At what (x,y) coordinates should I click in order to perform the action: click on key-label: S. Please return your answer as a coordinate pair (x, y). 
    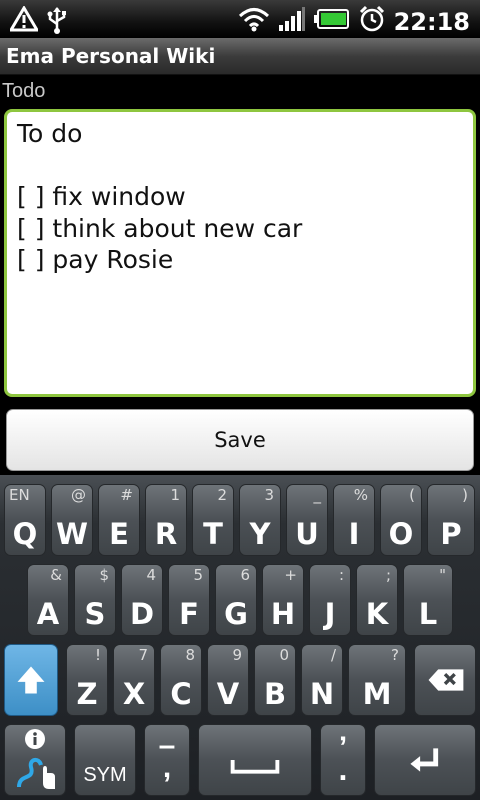
    Looking at the image, I should click on (95, 614).